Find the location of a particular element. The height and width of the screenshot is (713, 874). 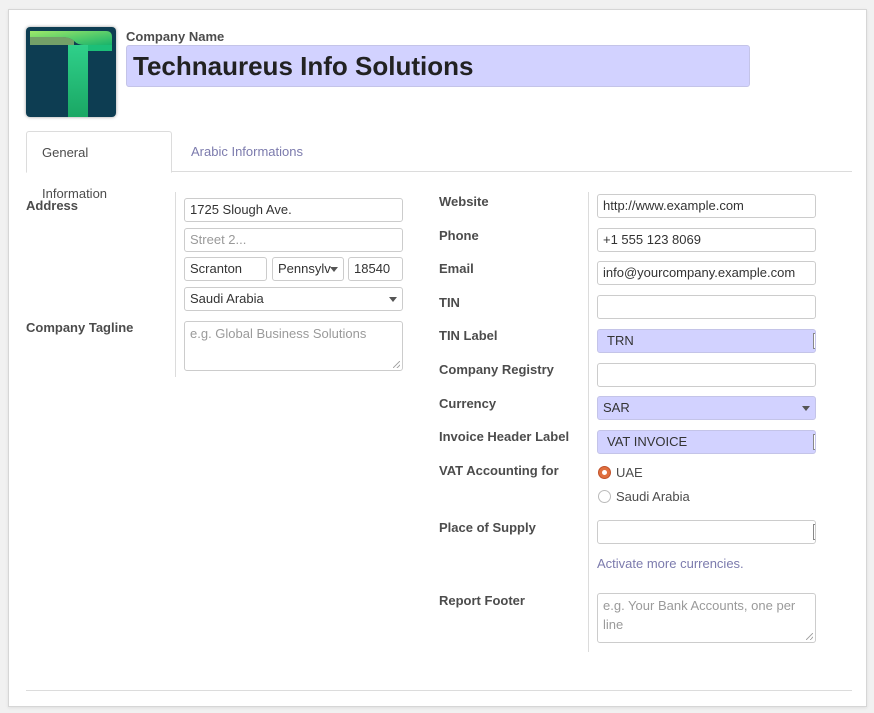

company-tagline-label: Company Tagline is located at coordinates (80, 327).